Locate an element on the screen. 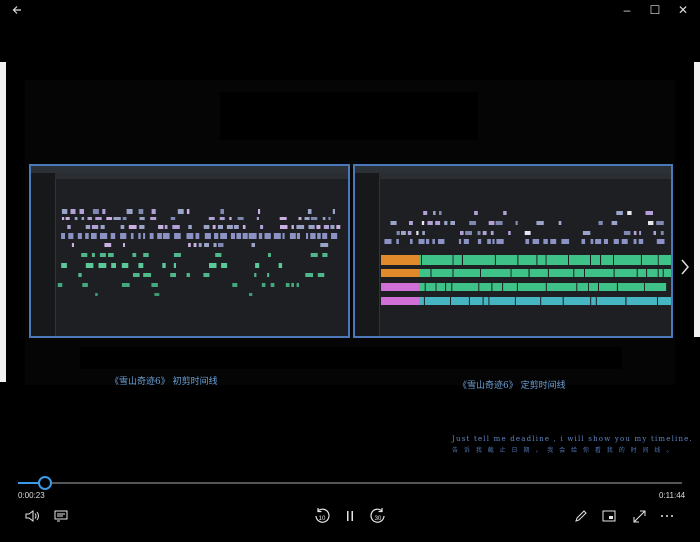 The width and height of the screenshot is (700, 542). pause-button is located at coordinates (350, 516).